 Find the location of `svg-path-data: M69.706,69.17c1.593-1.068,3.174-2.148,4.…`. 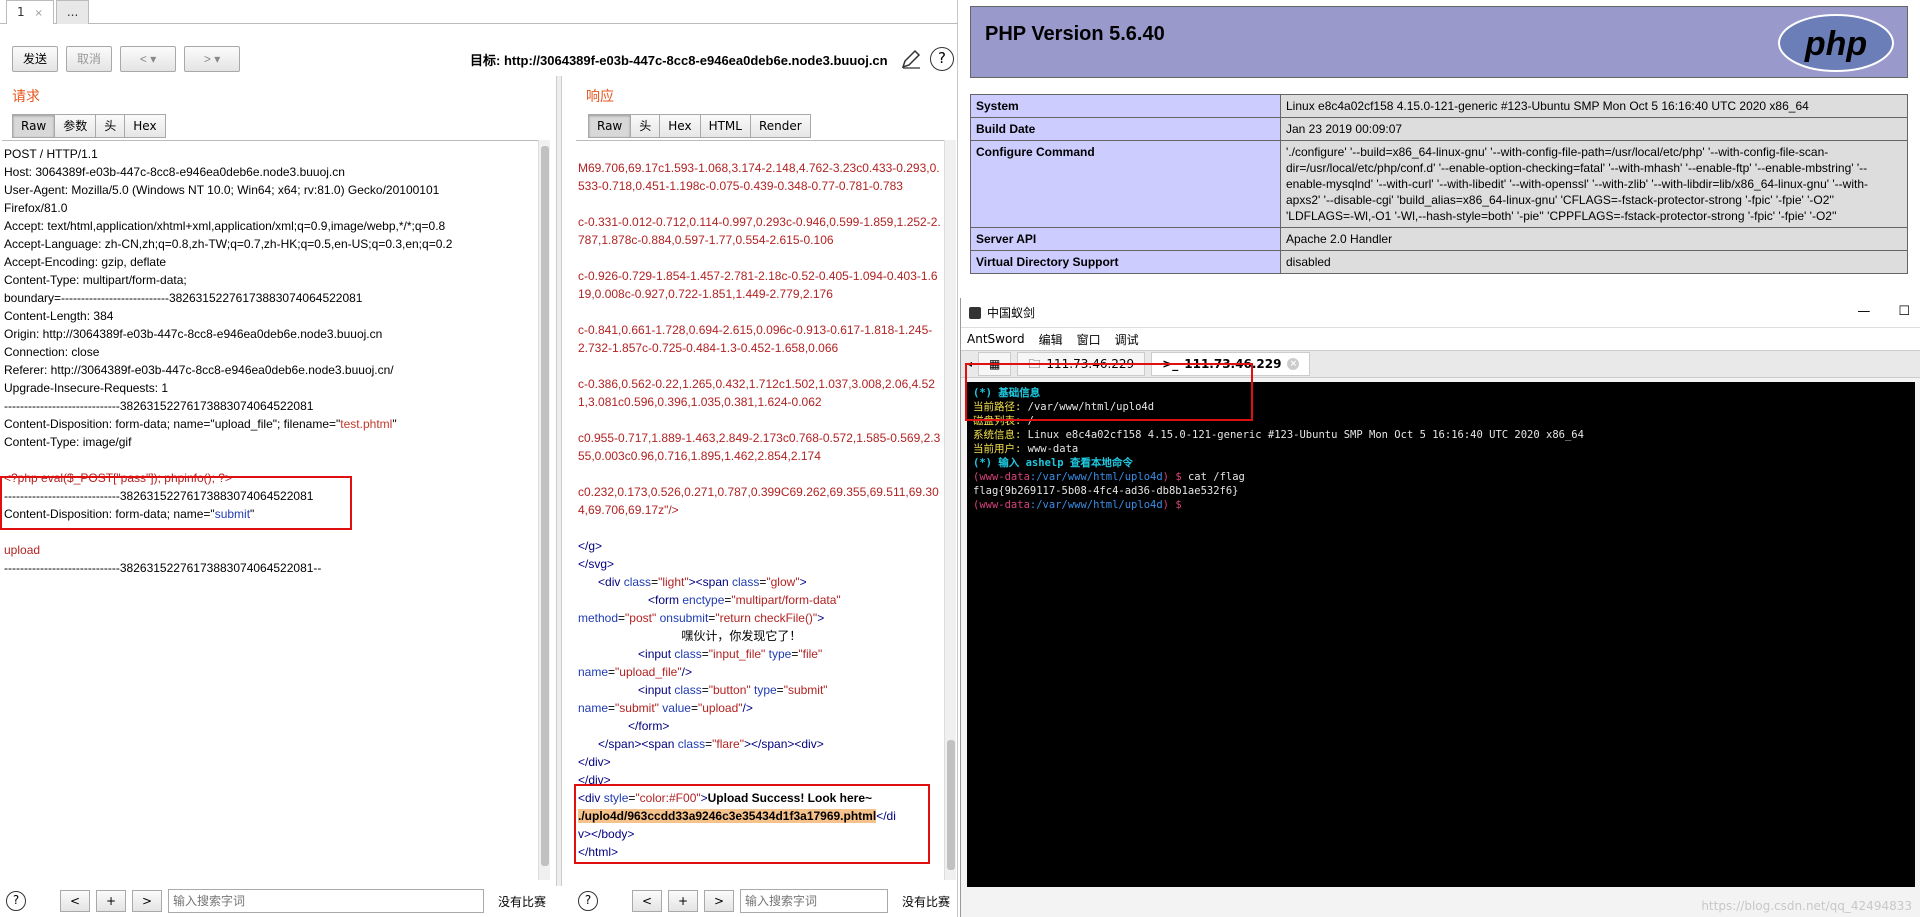

svg-path-data: M69.706,69.17c1.593-1.068,3.174-2.148,4.… is located at coordinates (760, 339).